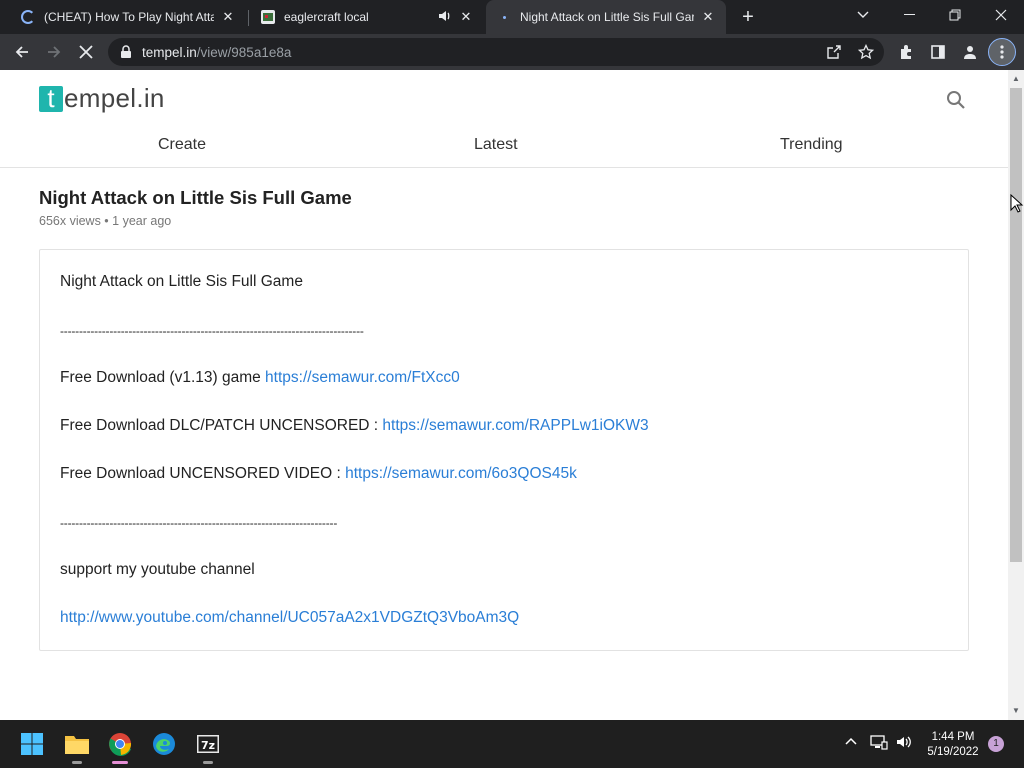  I want to click on loading-dot-icon, so click(504, 17).